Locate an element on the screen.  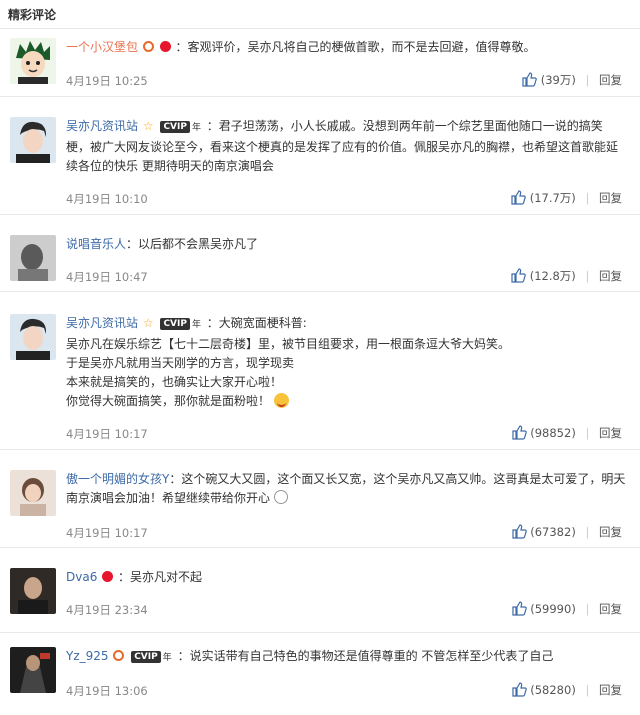
username-link: Dva6 is located at coordinates (81, 577).